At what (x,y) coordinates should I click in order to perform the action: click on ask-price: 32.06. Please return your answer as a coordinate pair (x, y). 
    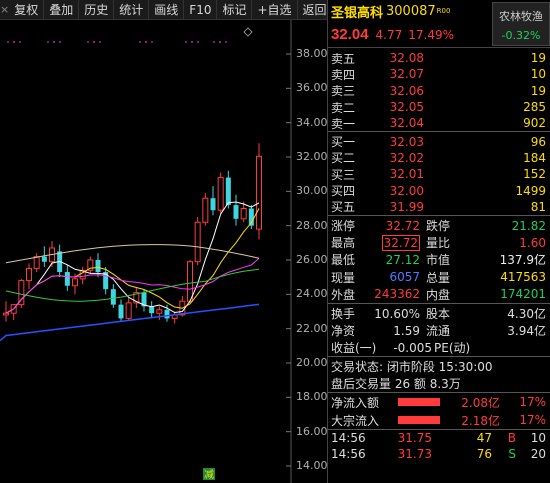
    Looking at the image, I should click on (406, 90).